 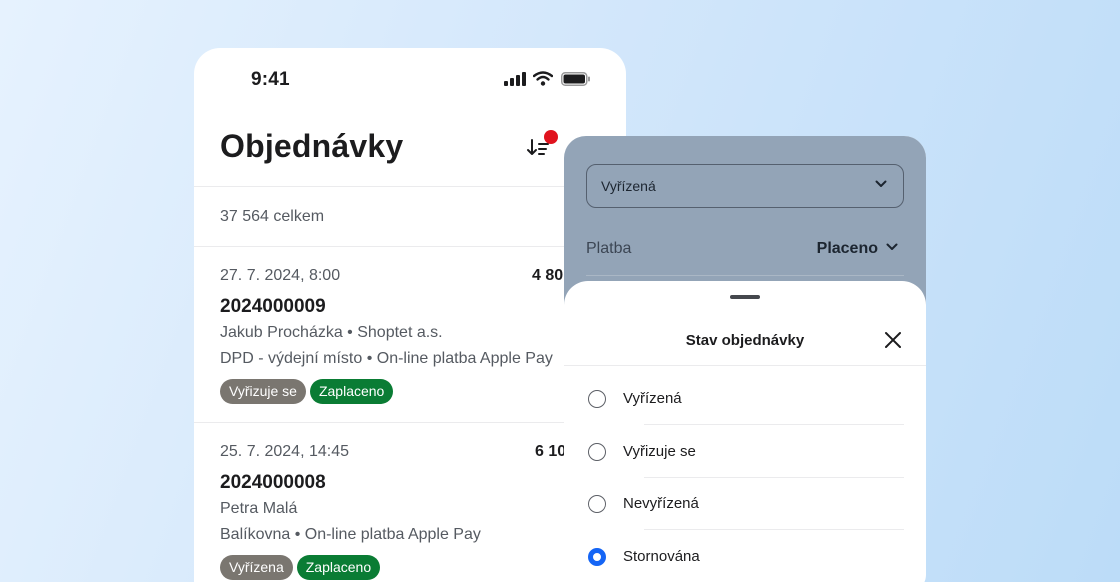 I want to click on state-option-label: Nevyřízená, so click(x=661, y=503).